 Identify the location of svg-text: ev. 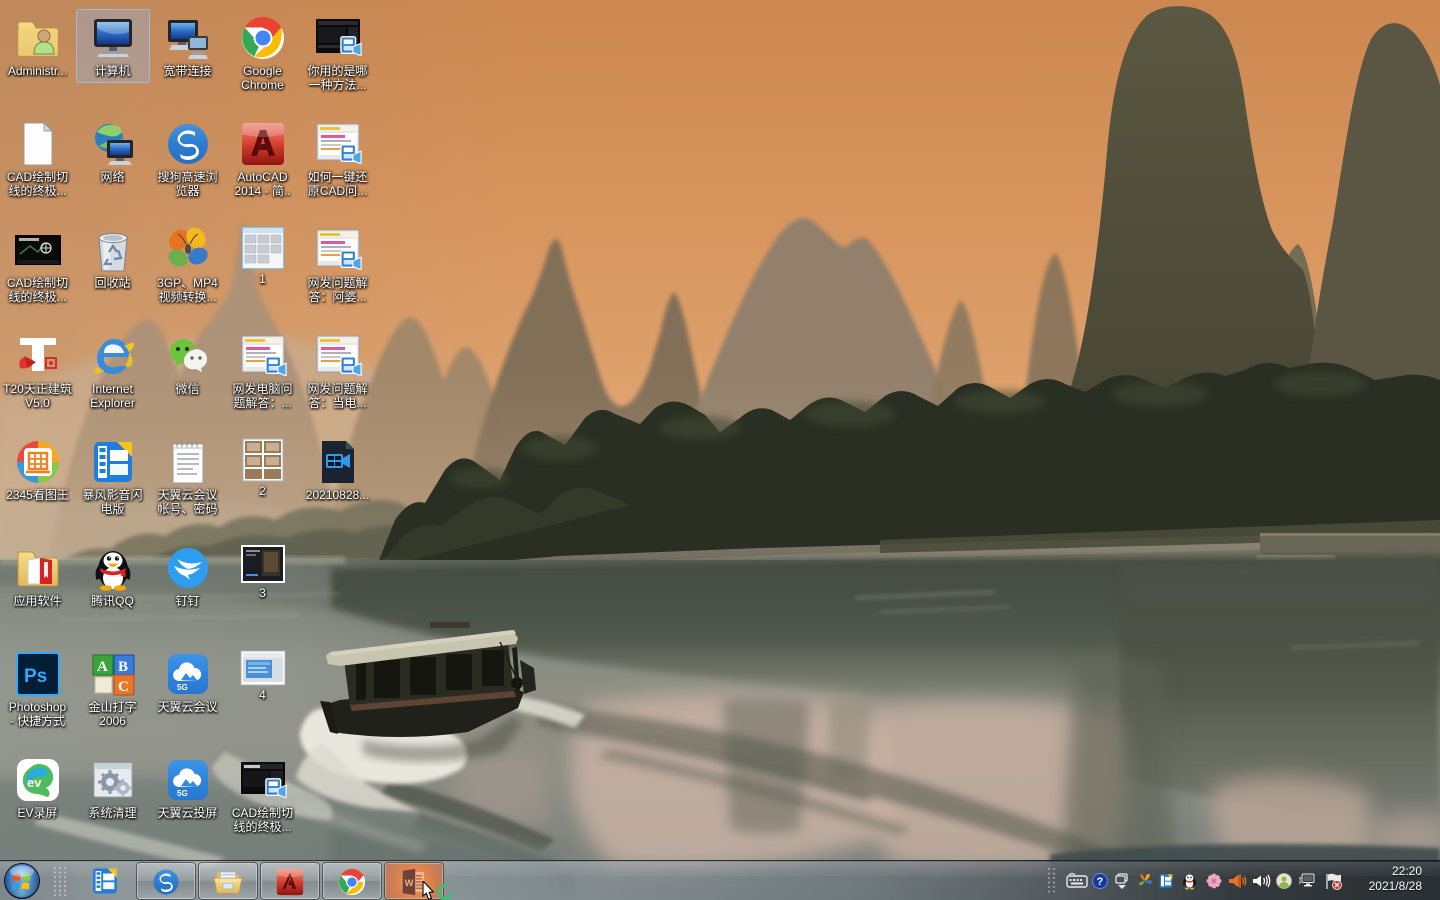
(34, 782).